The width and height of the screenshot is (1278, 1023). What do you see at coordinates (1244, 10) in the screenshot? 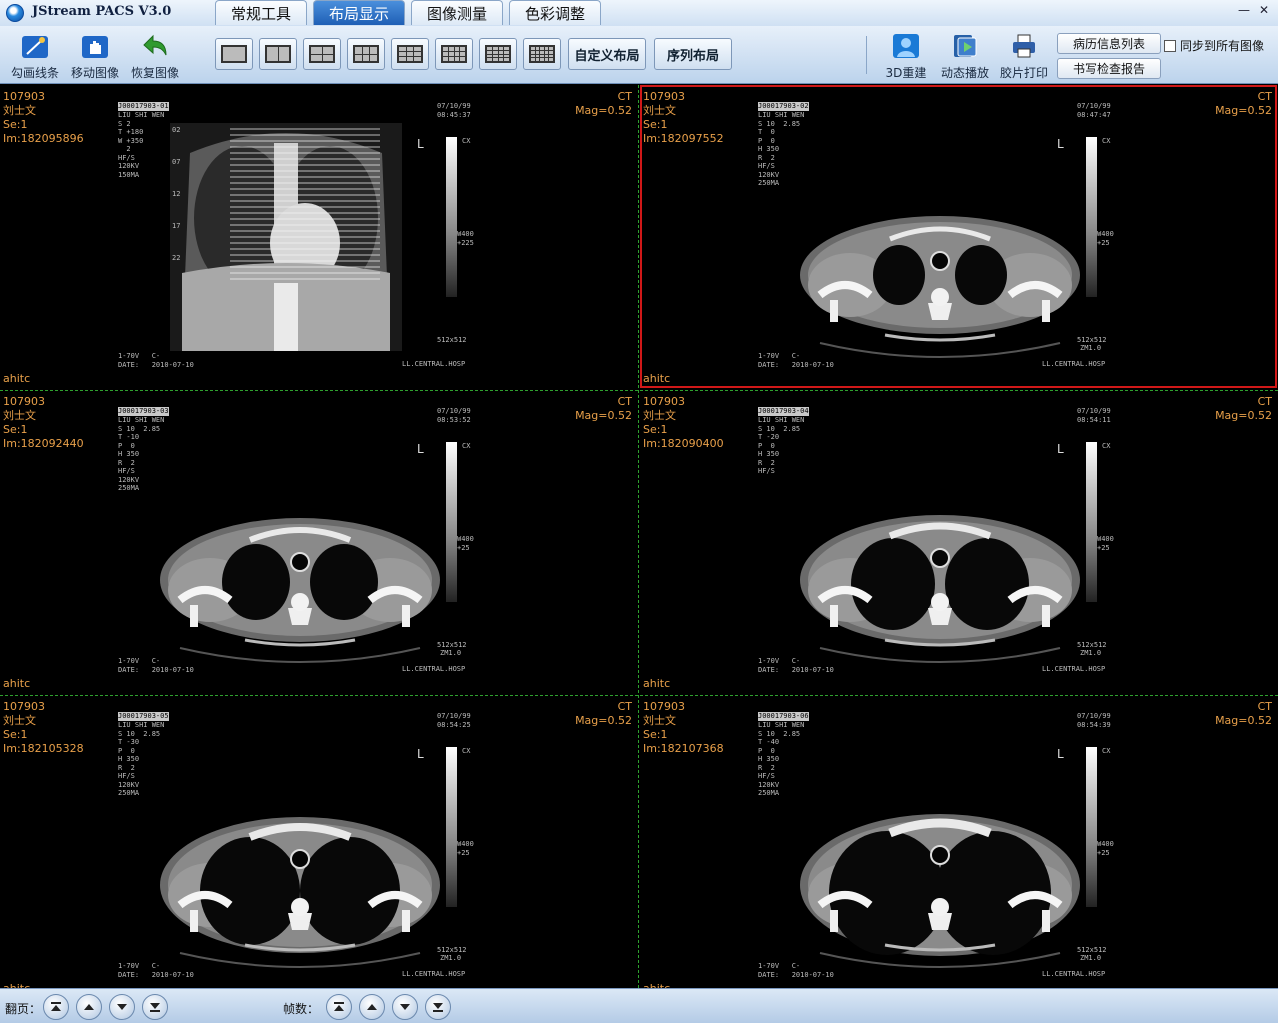
I see `minimize-button: —` at bounding box center [1244, 10].